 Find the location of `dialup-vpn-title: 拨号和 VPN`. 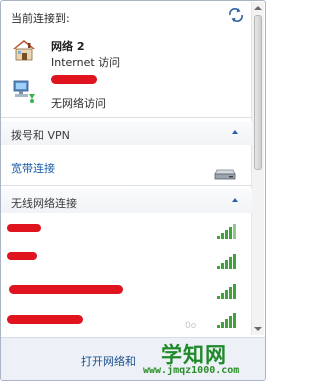

dialup-vpn-title: 拨号和 VPN is located at coordinates (40, 135).